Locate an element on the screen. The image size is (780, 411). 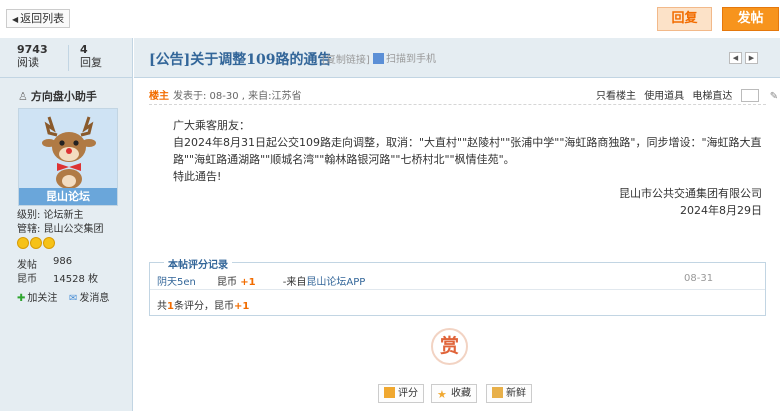
plus-icon: ✚ is located at coordinates (21, 298).